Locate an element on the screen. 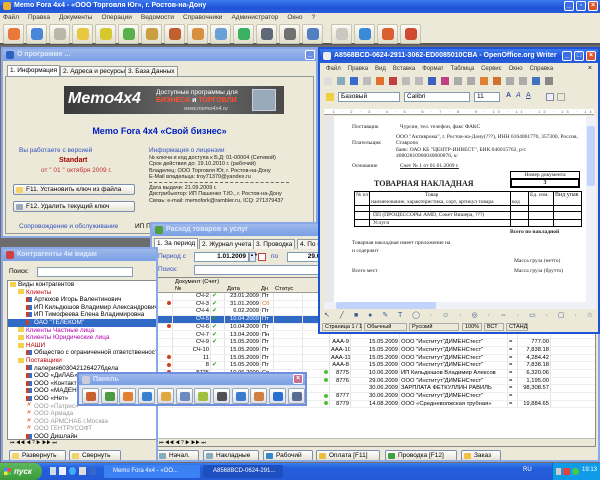 This screenshot has width=600, height=480. invoices-button: Накладные is located at coordinates (231, 455).